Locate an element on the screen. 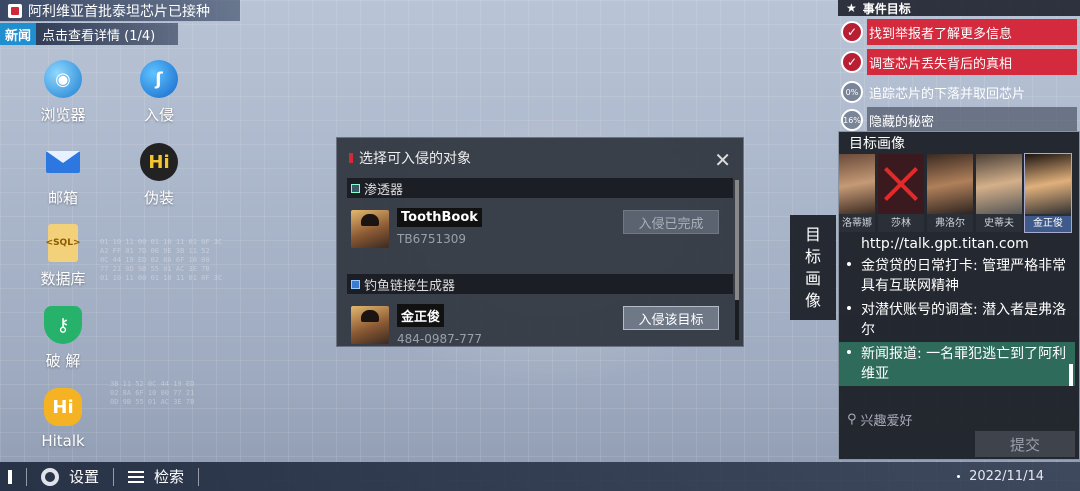 This screenshot has width=1080, height=491. news-headline: 阿利维亚首批泰坦芯片已接种 is located at coordinates (119, 11).